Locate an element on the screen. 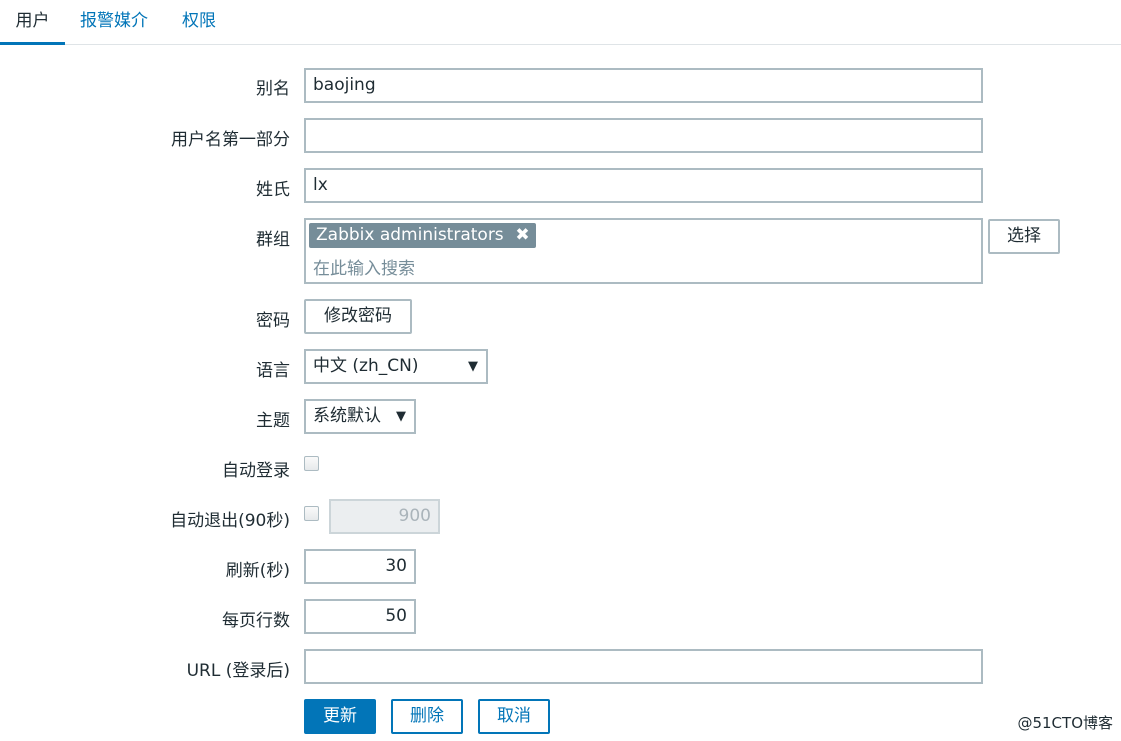 The image size is (1121, 741). autologout-checkbox is located at coordinates (311, 513).